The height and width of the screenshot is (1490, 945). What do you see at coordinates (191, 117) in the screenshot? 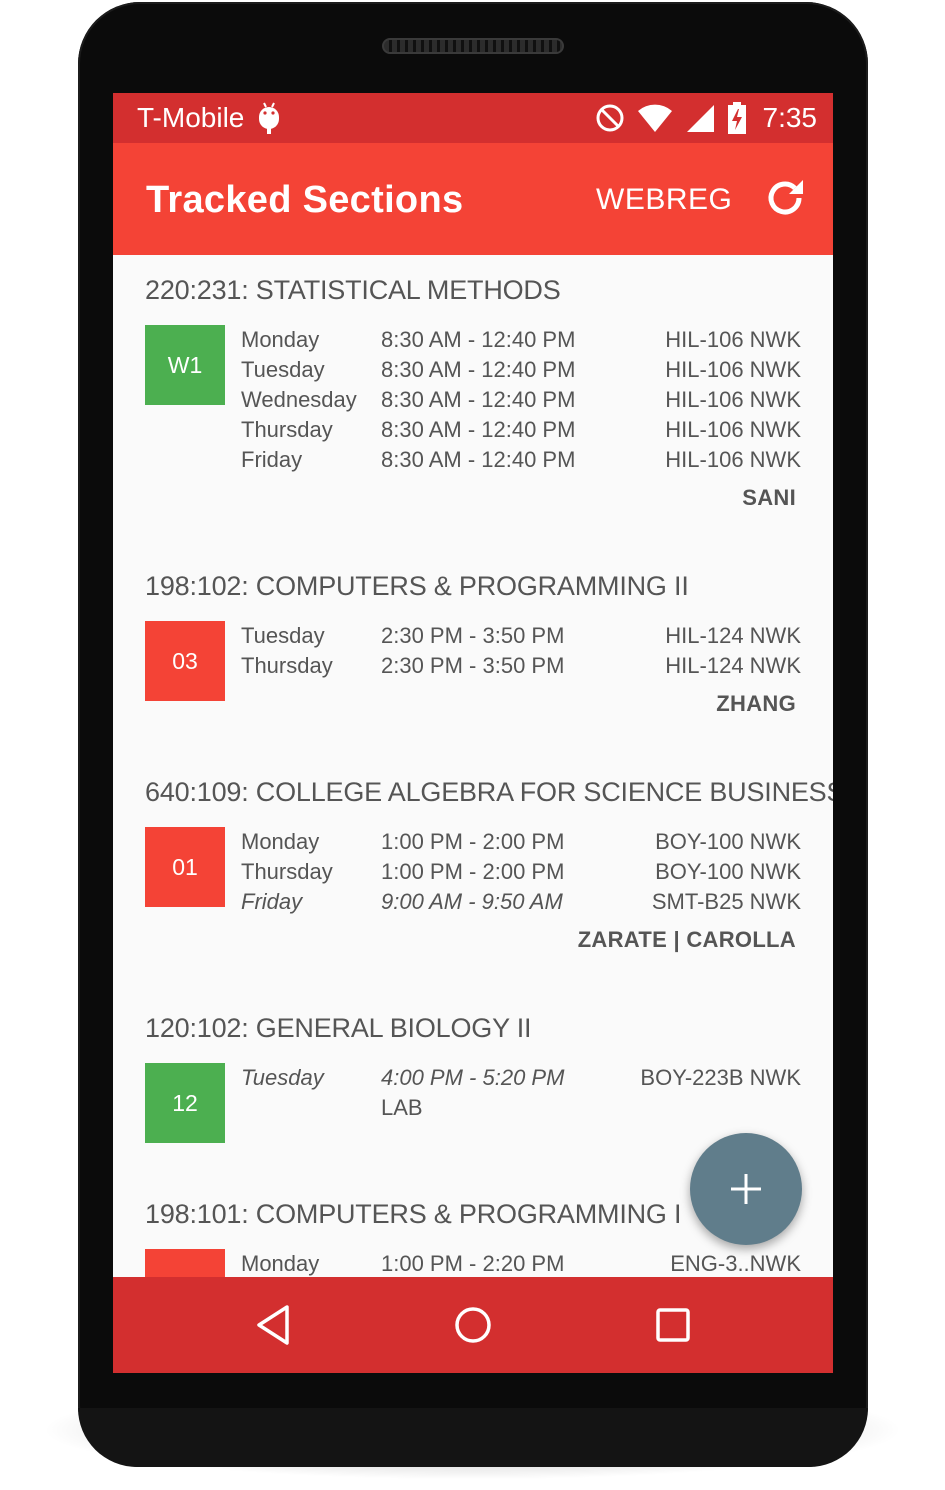
I see `carrier-name: T-Mobile` at bounding box center [191, 117].